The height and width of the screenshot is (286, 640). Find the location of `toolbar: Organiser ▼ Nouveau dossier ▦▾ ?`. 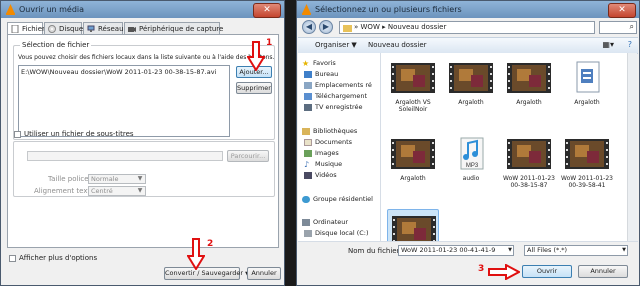

toolbar: Organiser ▼ Nouveau dossier ▦▾ ? is located at coordinates (468, 45).